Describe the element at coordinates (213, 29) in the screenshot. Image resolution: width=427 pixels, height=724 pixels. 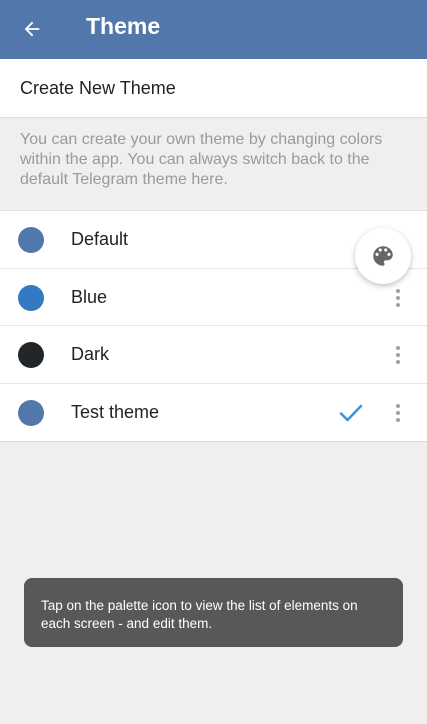
I see `app-toolbar: Theme` at that location.